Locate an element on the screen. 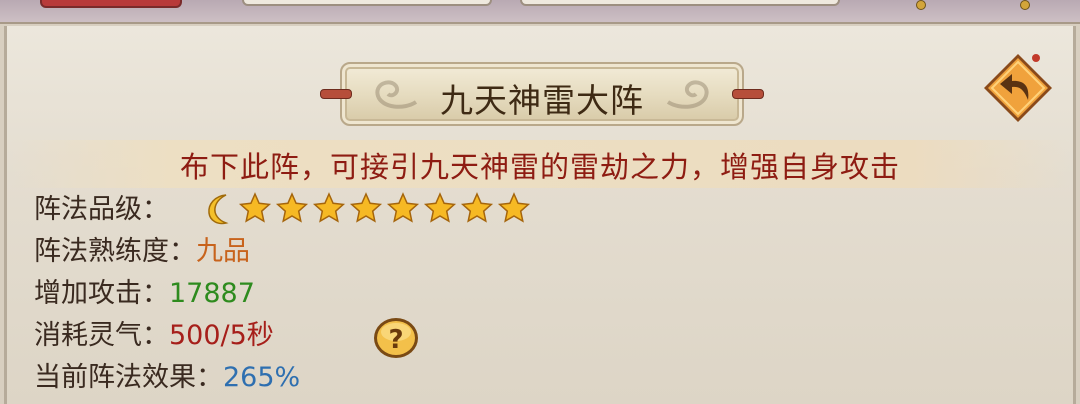  formation-description: 布下此阵，可接引九天神雷的雷劫之力，增强自身攻击 is located at coordinates (539, 167).